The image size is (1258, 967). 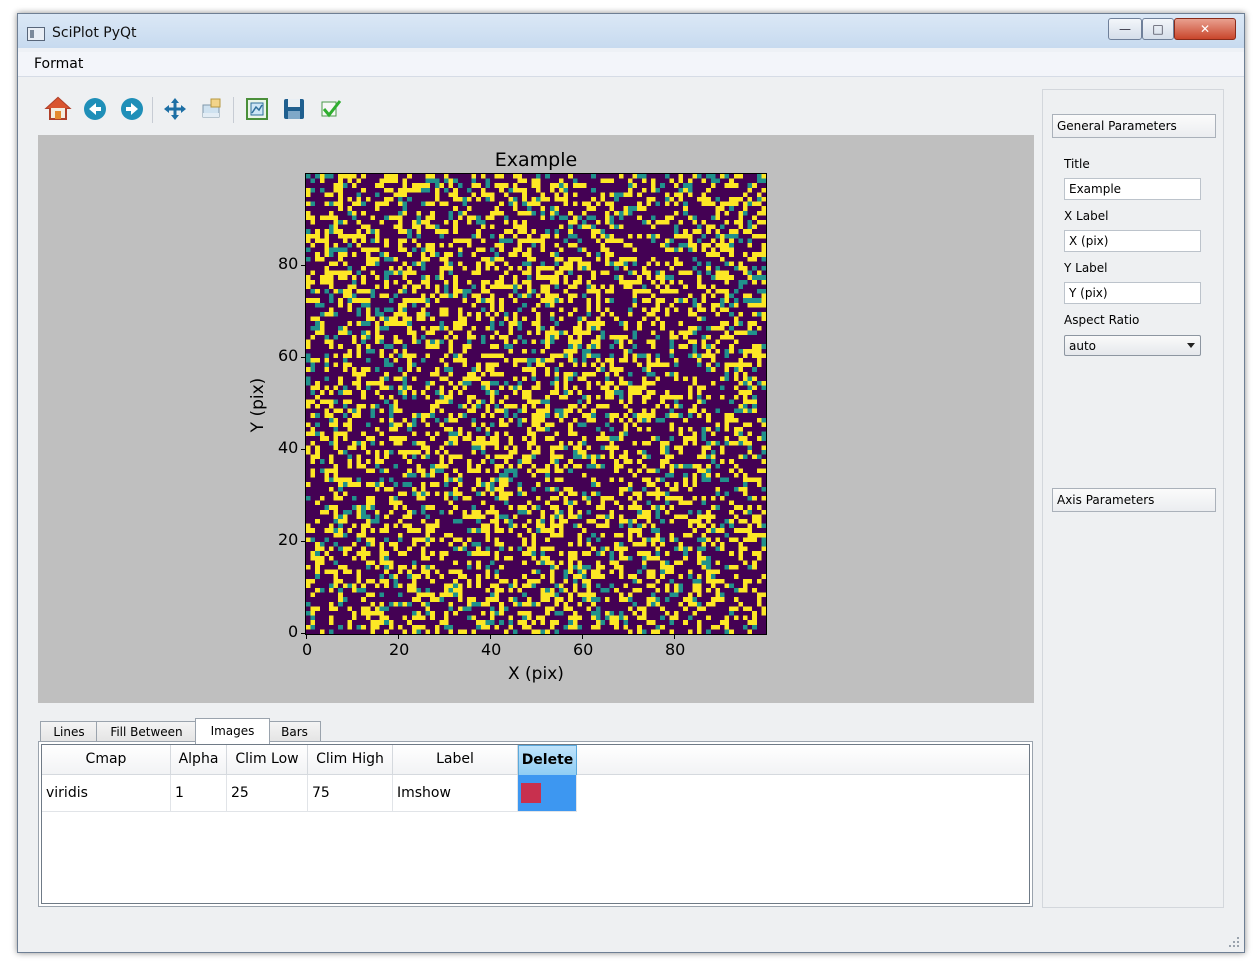 What do you see at coordinates (267, 793) in the screenshot?
I see `cell-clim-low: 25` at bounding box center [267, 793].